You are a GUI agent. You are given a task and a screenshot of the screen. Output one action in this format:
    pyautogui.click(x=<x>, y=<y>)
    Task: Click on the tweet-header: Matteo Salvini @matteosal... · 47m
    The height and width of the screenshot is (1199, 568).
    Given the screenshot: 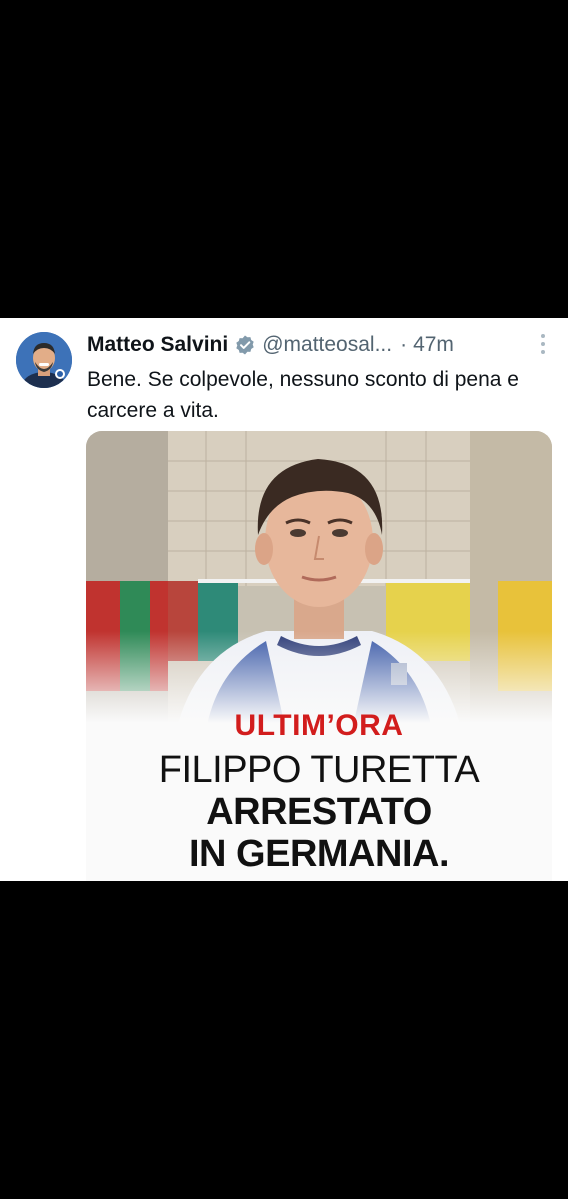 What is the action you would take?
    pyautogui.click(x=317, y=345)
    